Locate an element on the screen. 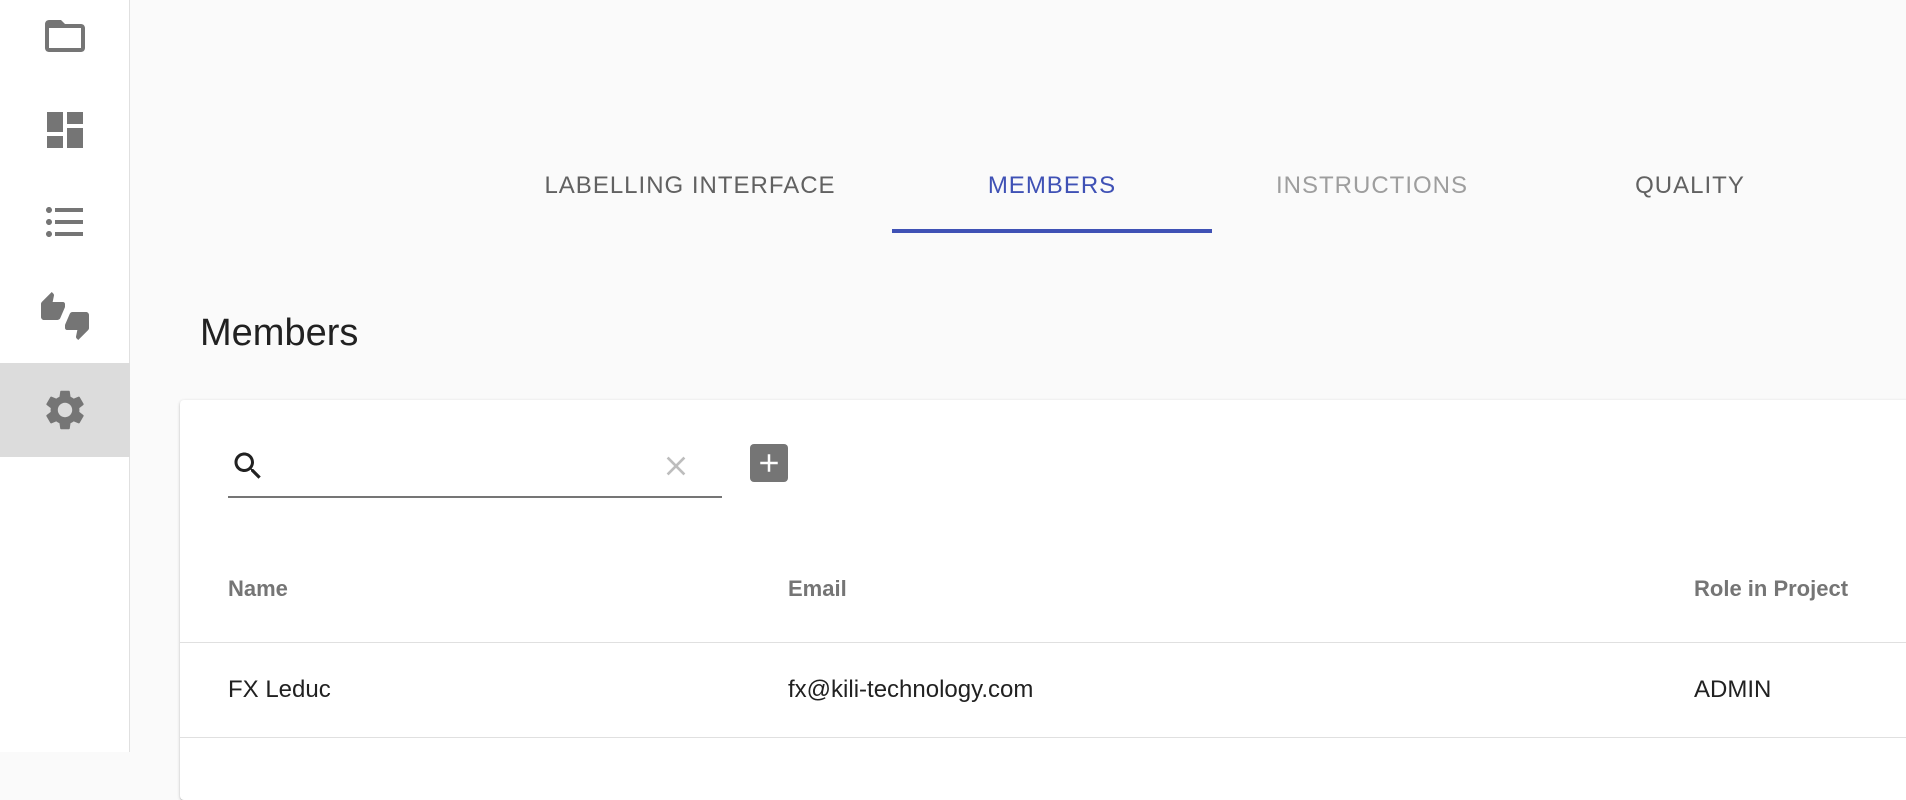  member-email: fx@kili-technology.com is located at coordinates (911, 689).